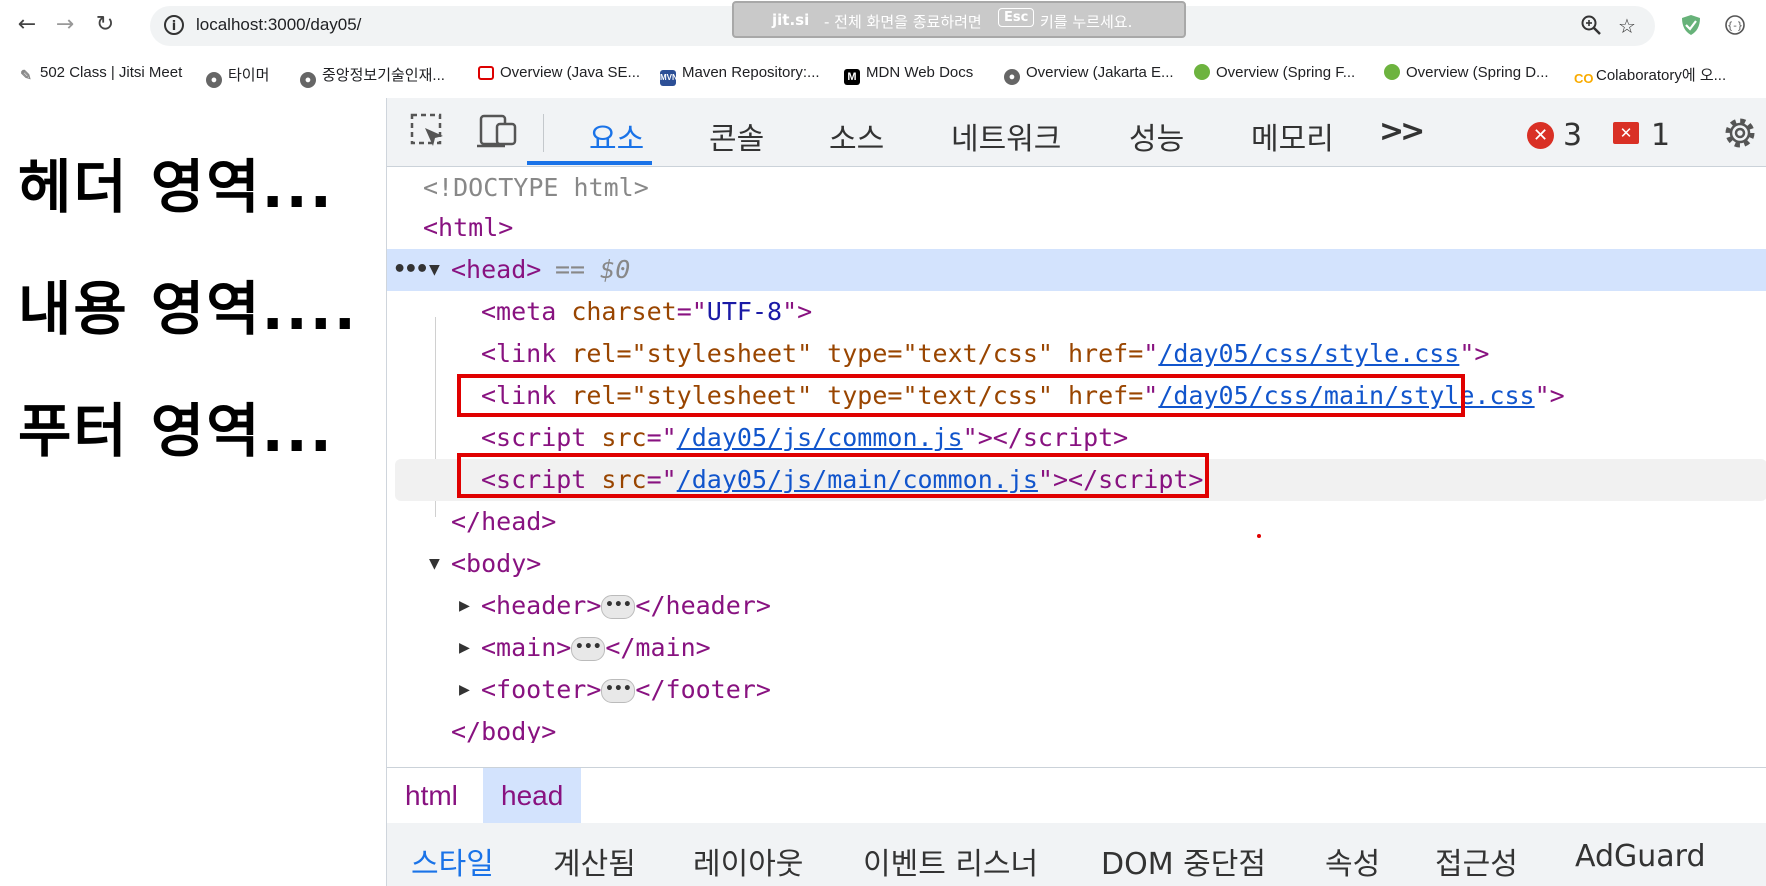 This screenshot has height=886, width=1766. What do you see at coordinates (736, 136) in the screenshot?
I see `tab-console: 콘솔` at bounding box center [736, 136].